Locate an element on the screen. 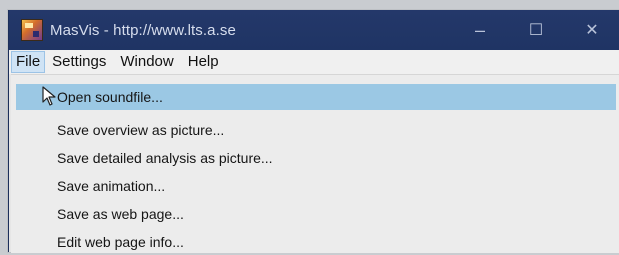  menu-file: File is located at coordinates (28, 62).